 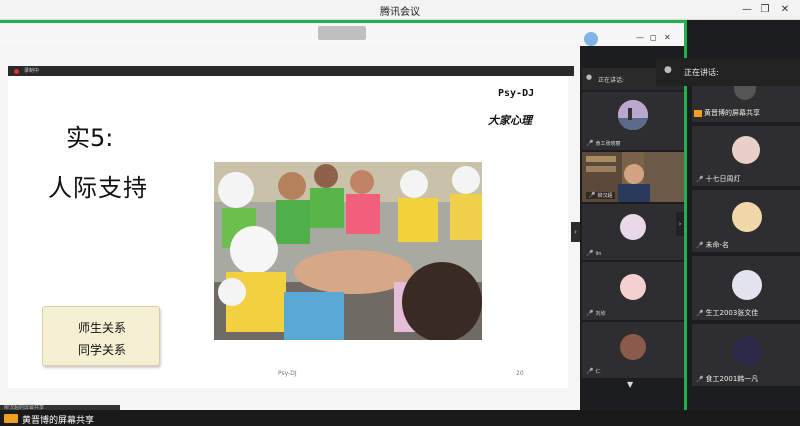 What do you see at coordinates (633, 177) in the screenshot?
I see `video-tile-active: 🎤 柳汉超` at bounding box center [633, 177].